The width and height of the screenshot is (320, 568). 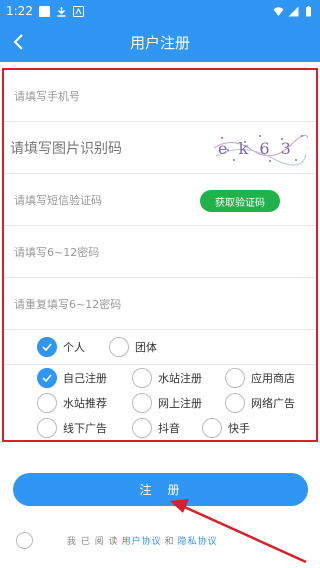 I want to click on password-placeholder: 请填写6~12密码, so click(x=57, y=252).